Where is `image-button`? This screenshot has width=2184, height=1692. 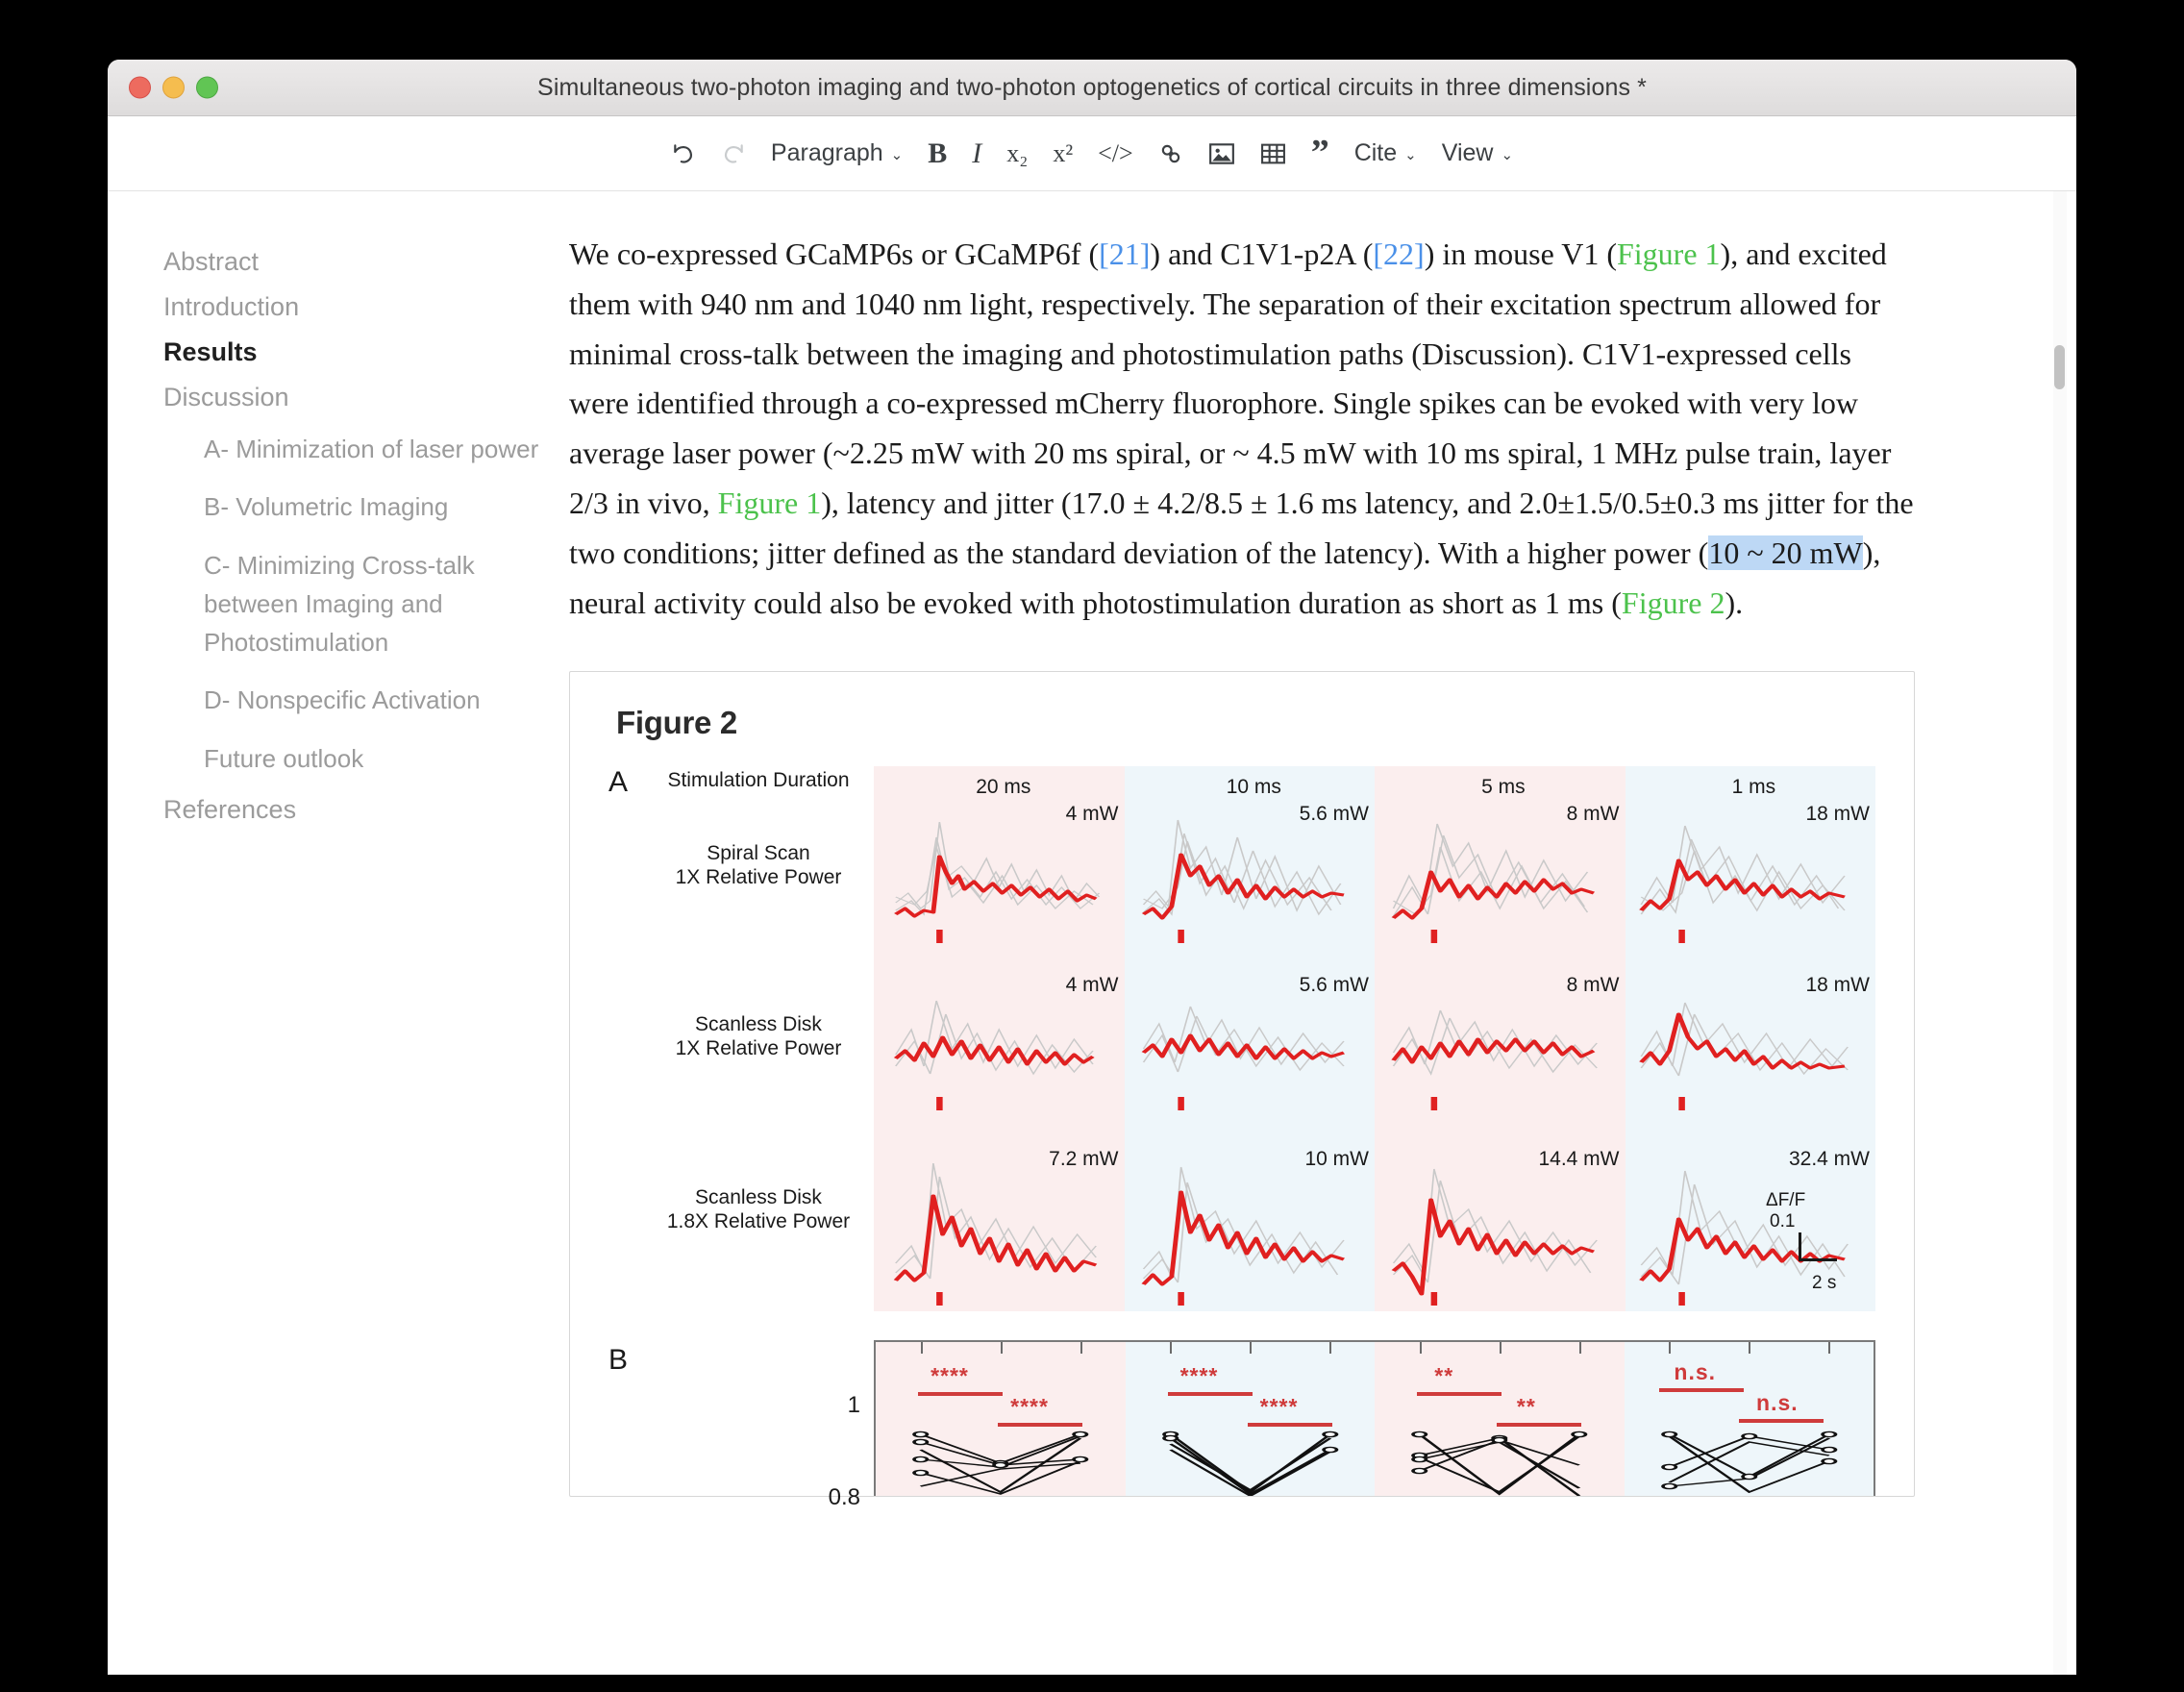 image-button is located at coordinates (1222, 154).